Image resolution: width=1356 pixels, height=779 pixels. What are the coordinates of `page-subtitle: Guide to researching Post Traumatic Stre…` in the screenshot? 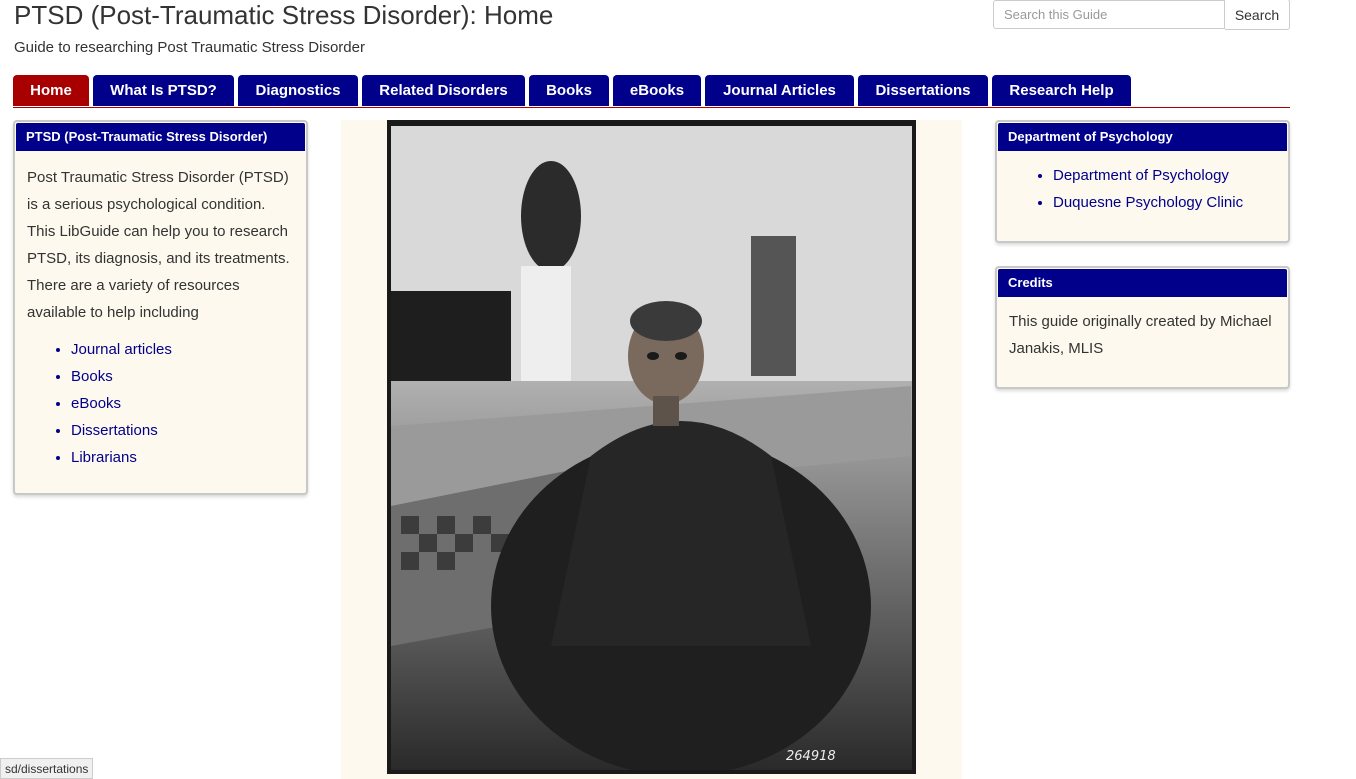 It's located at (189, 47).